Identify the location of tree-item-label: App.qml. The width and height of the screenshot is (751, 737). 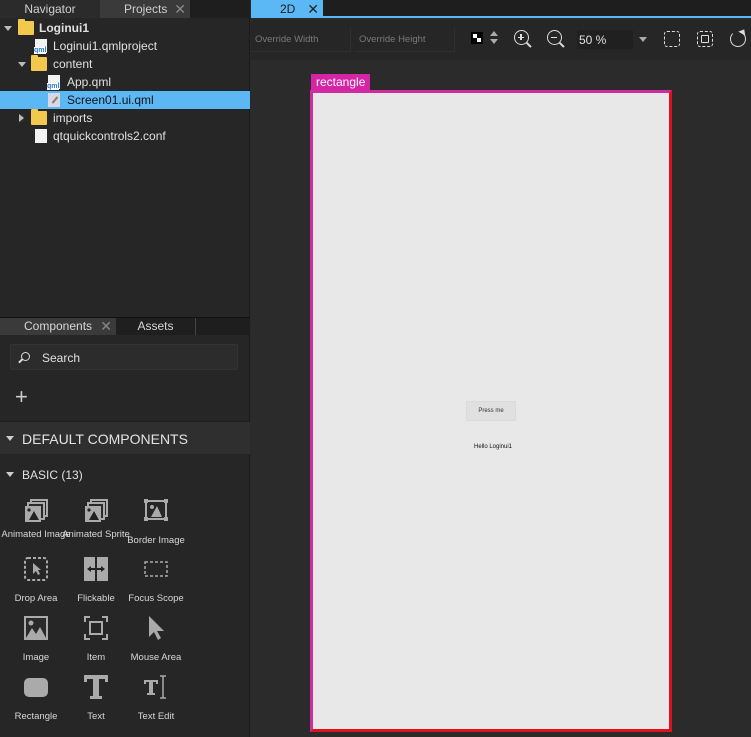
(89, 82).